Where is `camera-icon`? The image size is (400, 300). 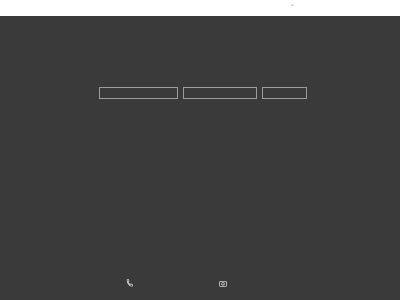
camera-icon is located at coordinates (223, 283).